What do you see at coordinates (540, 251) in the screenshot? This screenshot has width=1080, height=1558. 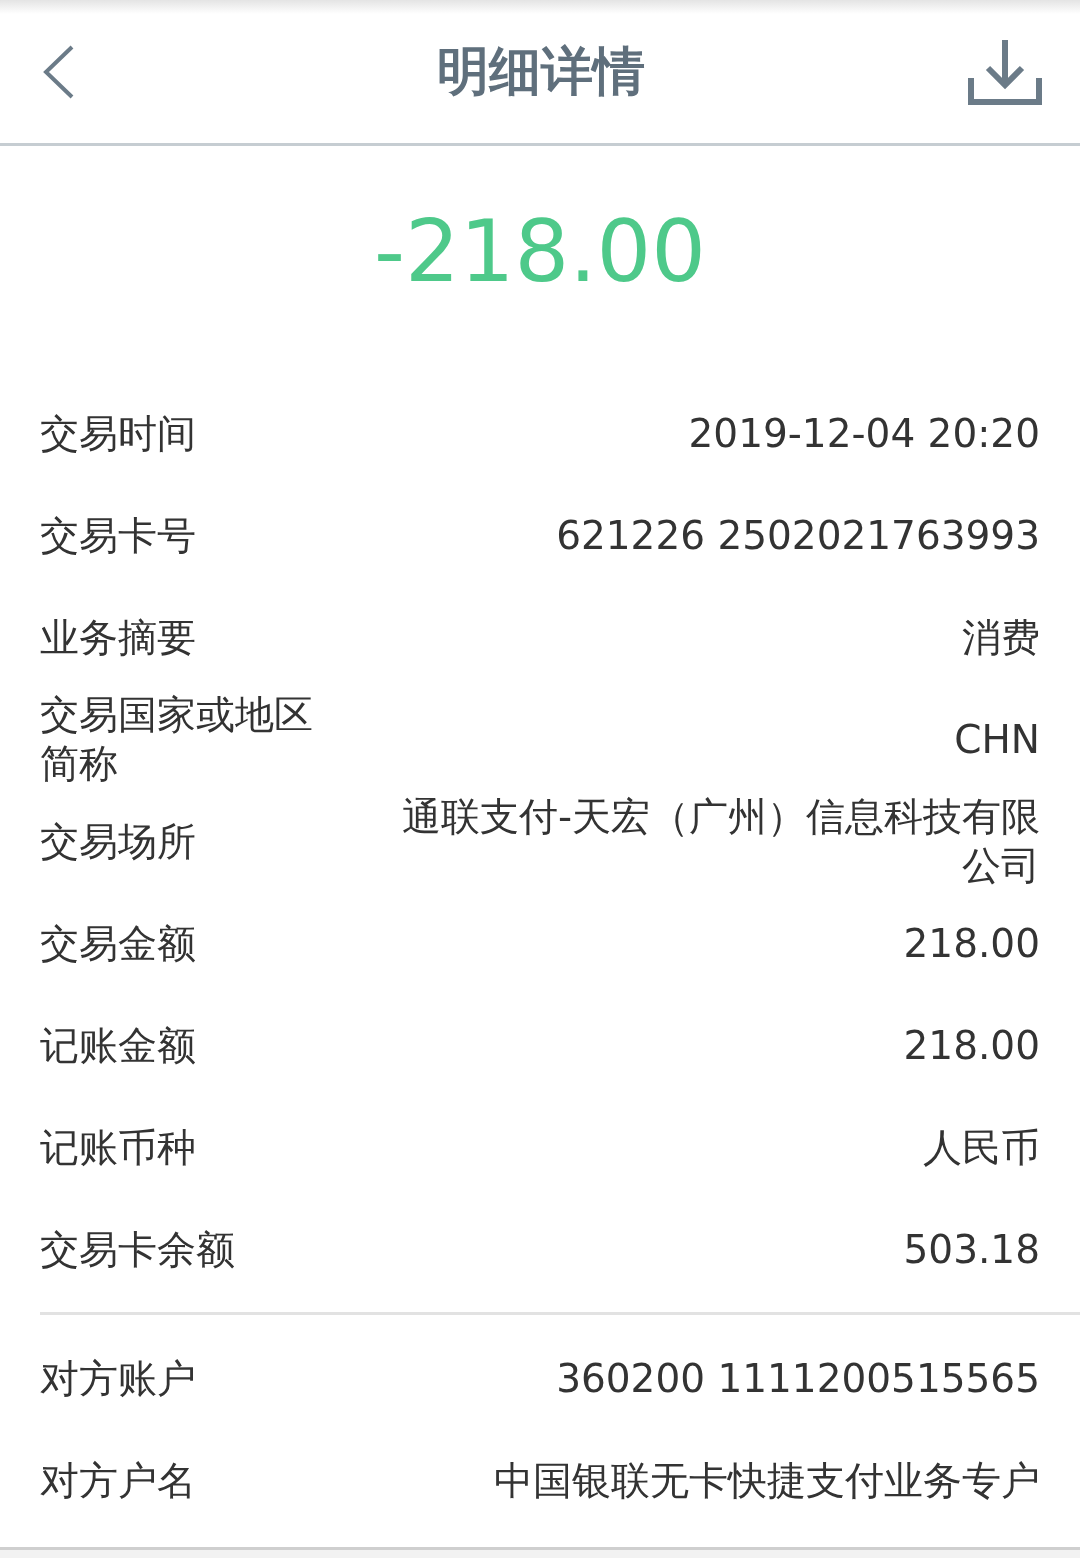 I see `transaction-amount: -218.00` at bounding box center [540, 251].